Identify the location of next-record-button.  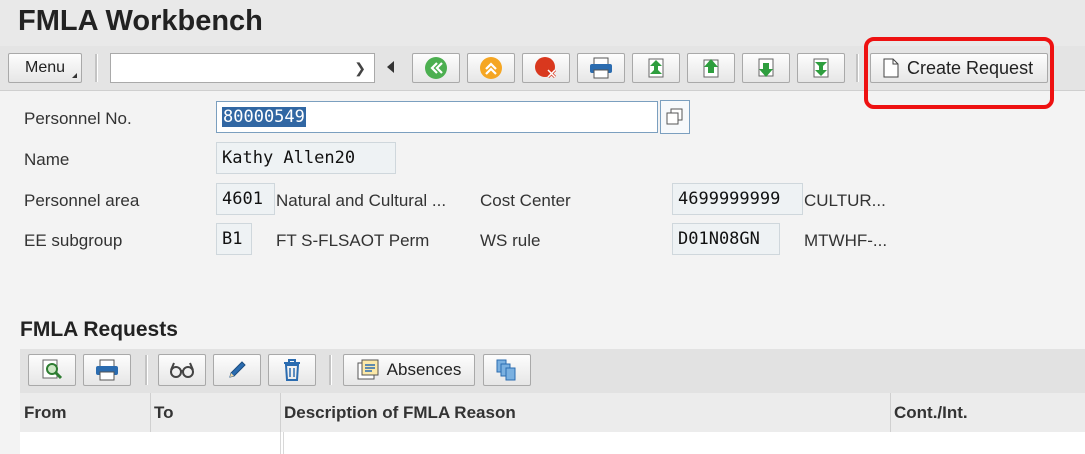
(766, 68).